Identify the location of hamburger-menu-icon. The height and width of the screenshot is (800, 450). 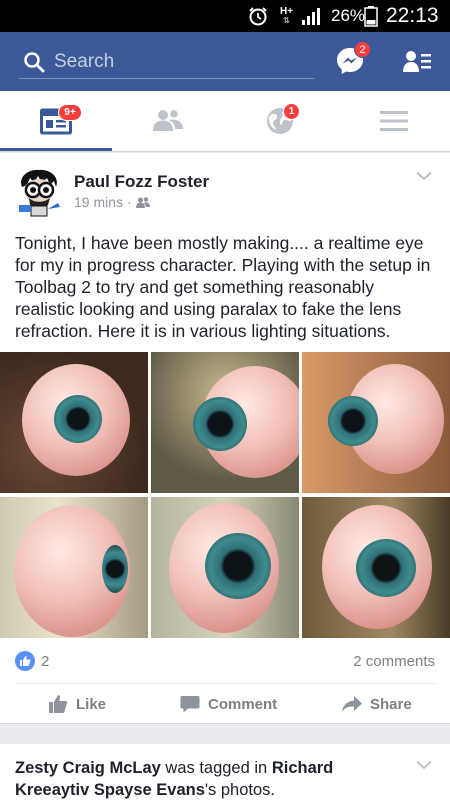
(394, 121).